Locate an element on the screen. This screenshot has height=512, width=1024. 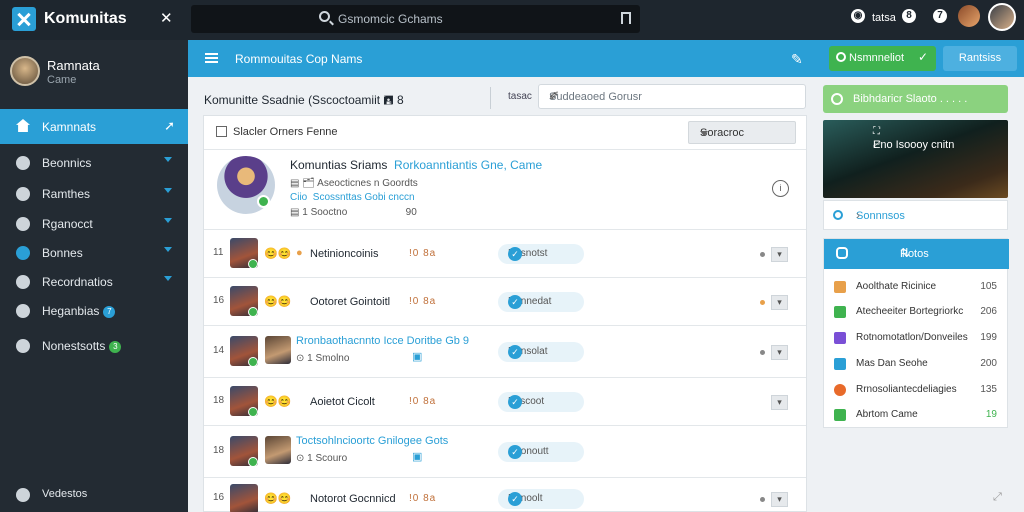
arrow-icon: ➚ is located at coordinates (169, 125).